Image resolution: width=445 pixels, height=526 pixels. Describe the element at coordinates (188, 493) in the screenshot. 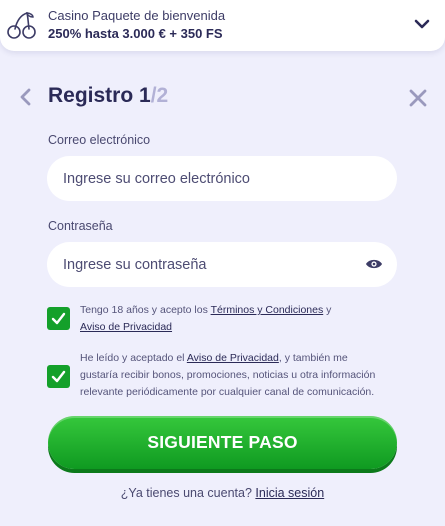

I see `login-question: ¿Ya tienes una cuenta?` at that location.